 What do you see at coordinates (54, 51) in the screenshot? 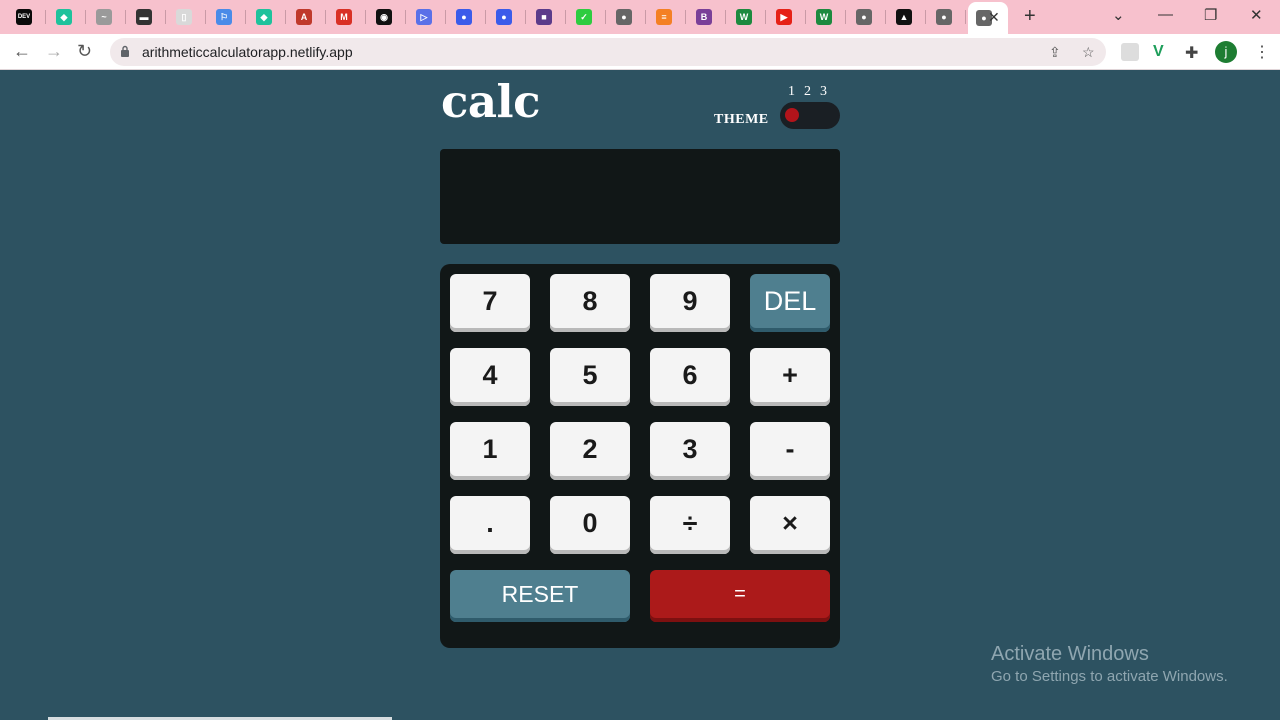
I see `forward-icon: →` at bounding box center [54, 51].